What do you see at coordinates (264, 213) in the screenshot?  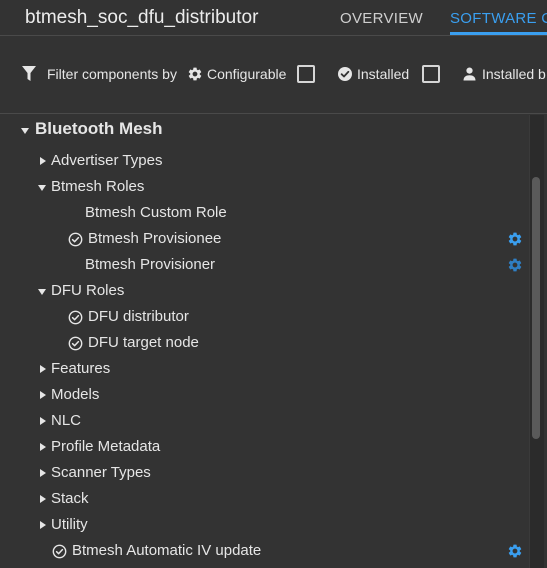 I see `component-btmesh-custom-role: Btmesh Custom Role` at bounding box center [264, 213].